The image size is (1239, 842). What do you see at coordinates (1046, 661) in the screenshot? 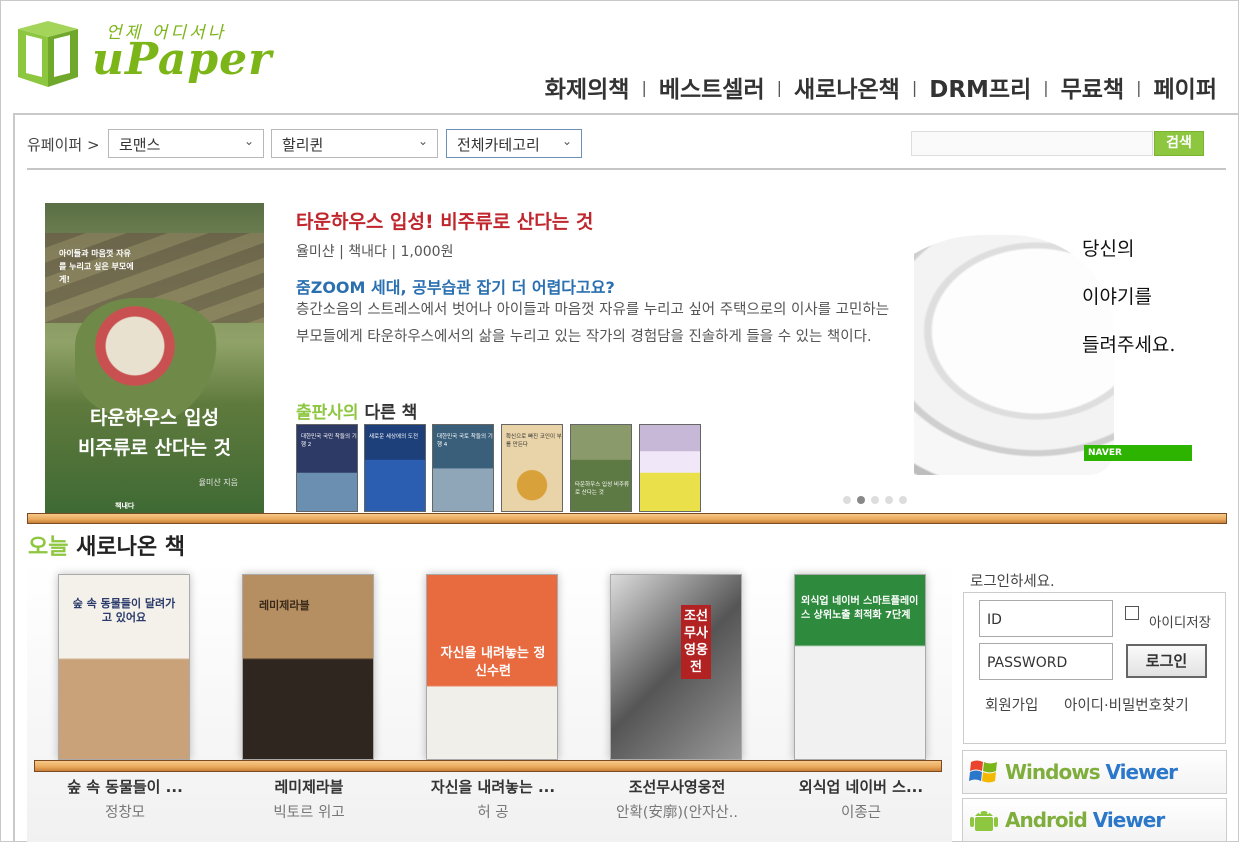
I see `password-field: PASSWORD` at bounding box center [1046, 661].